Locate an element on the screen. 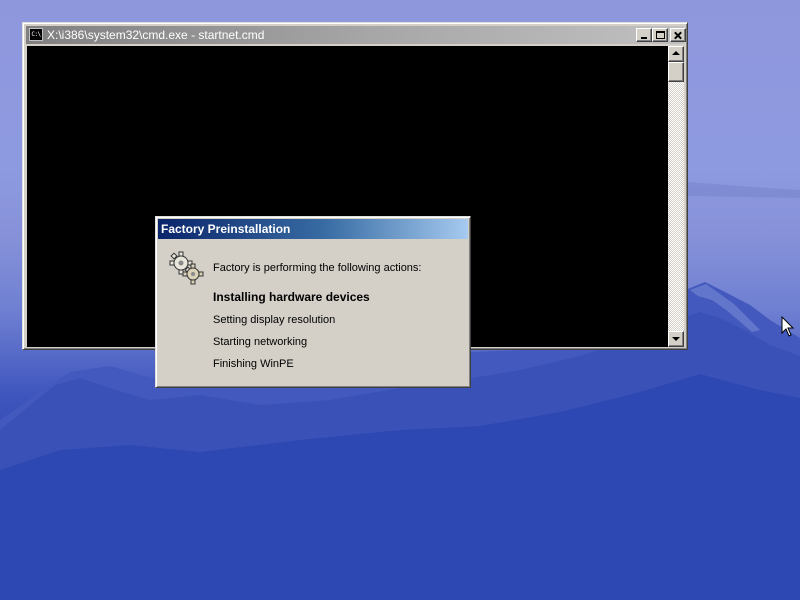  action-item-installing-hardware: Installing hardware devices is located at coordinates (291, 297).